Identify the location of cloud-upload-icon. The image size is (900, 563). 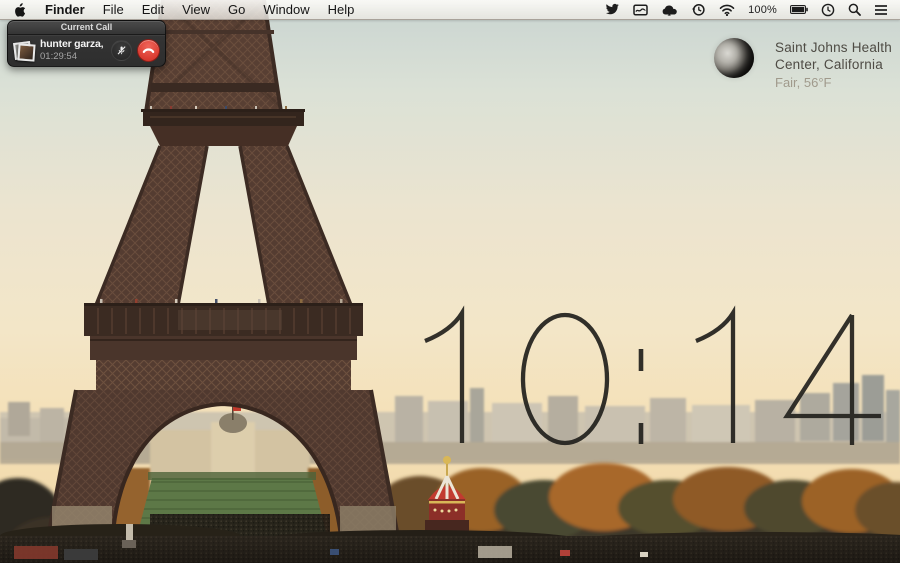
(669, 9).